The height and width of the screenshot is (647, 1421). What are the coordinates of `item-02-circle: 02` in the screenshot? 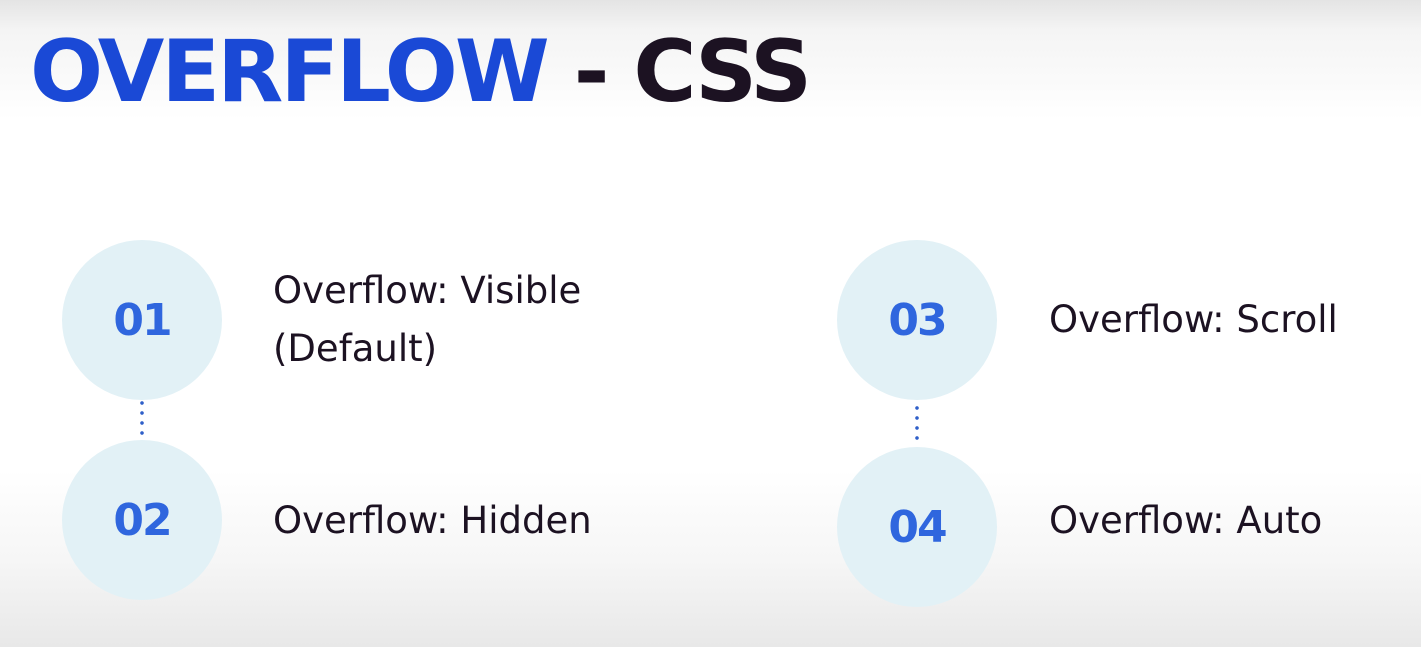 It's located at (142, 520).